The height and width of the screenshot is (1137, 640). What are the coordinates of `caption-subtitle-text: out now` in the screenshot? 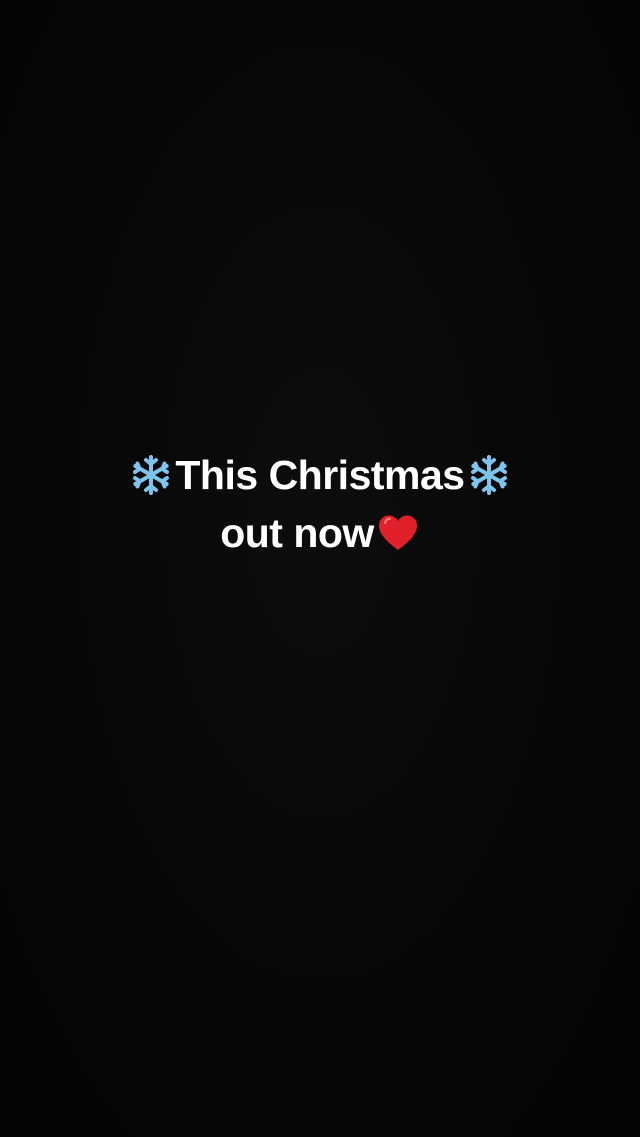 It's located at (297, 533).